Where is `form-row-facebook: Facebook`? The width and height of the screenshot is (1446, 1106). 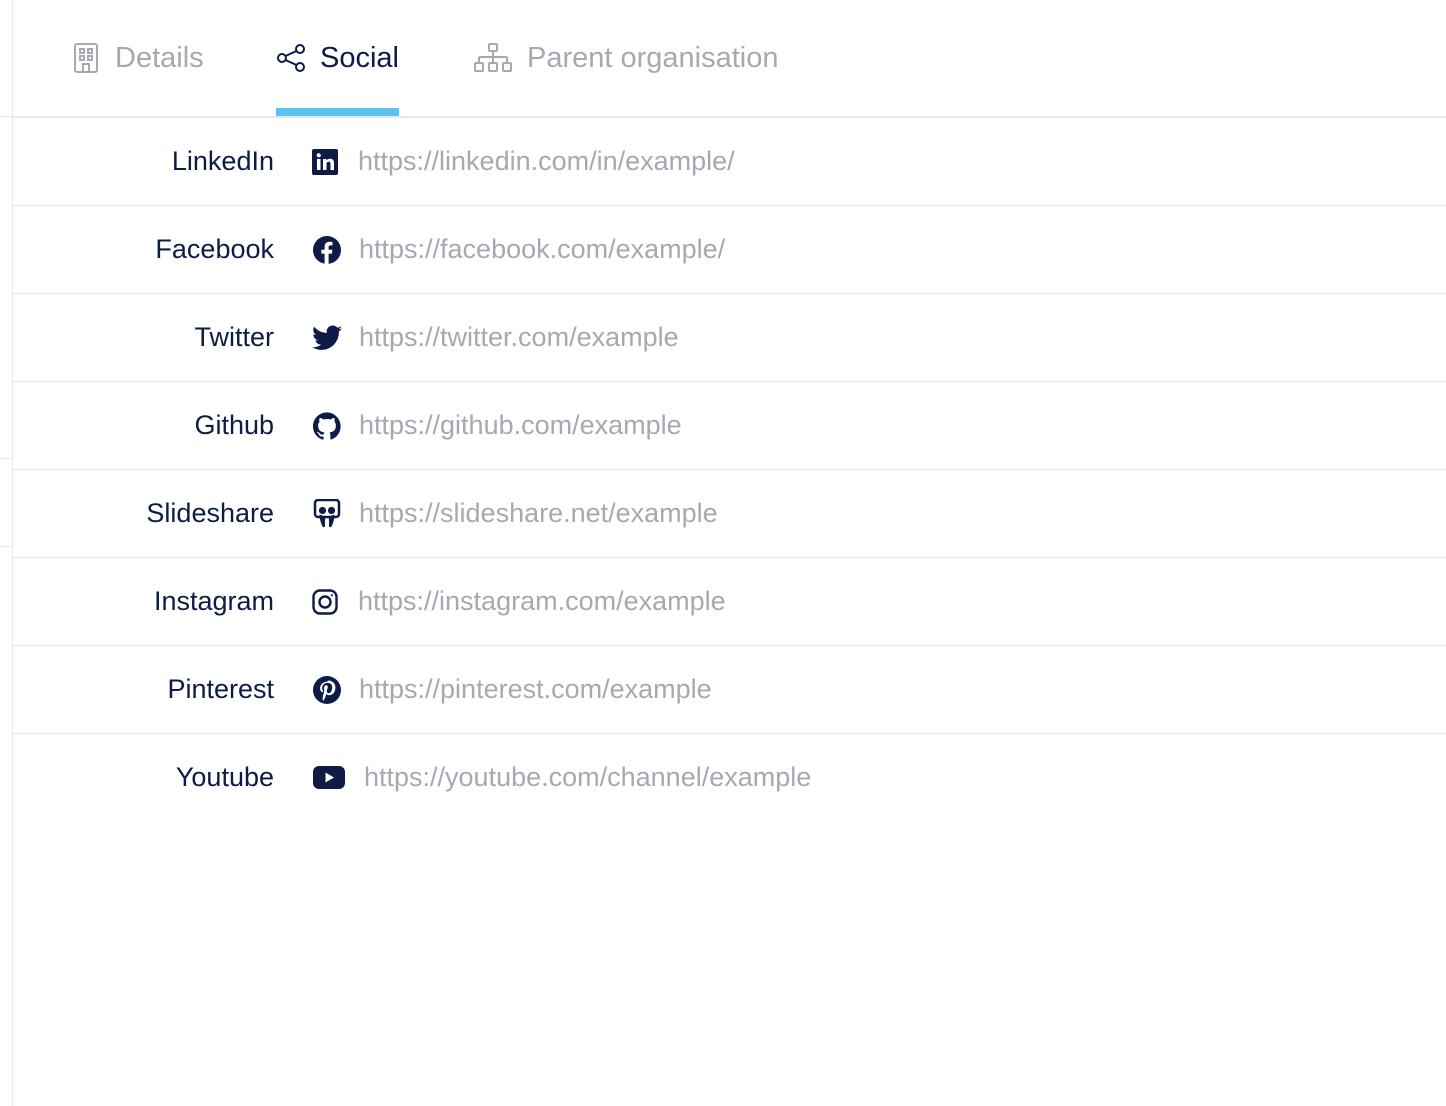
form-row-facebook: Facebook is located at coordinates (729, 250).